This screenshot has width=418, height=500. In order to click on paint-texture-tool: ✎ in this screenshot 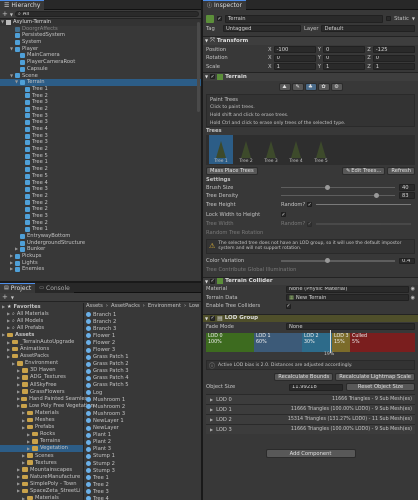, I will do `click(297, 87)`.